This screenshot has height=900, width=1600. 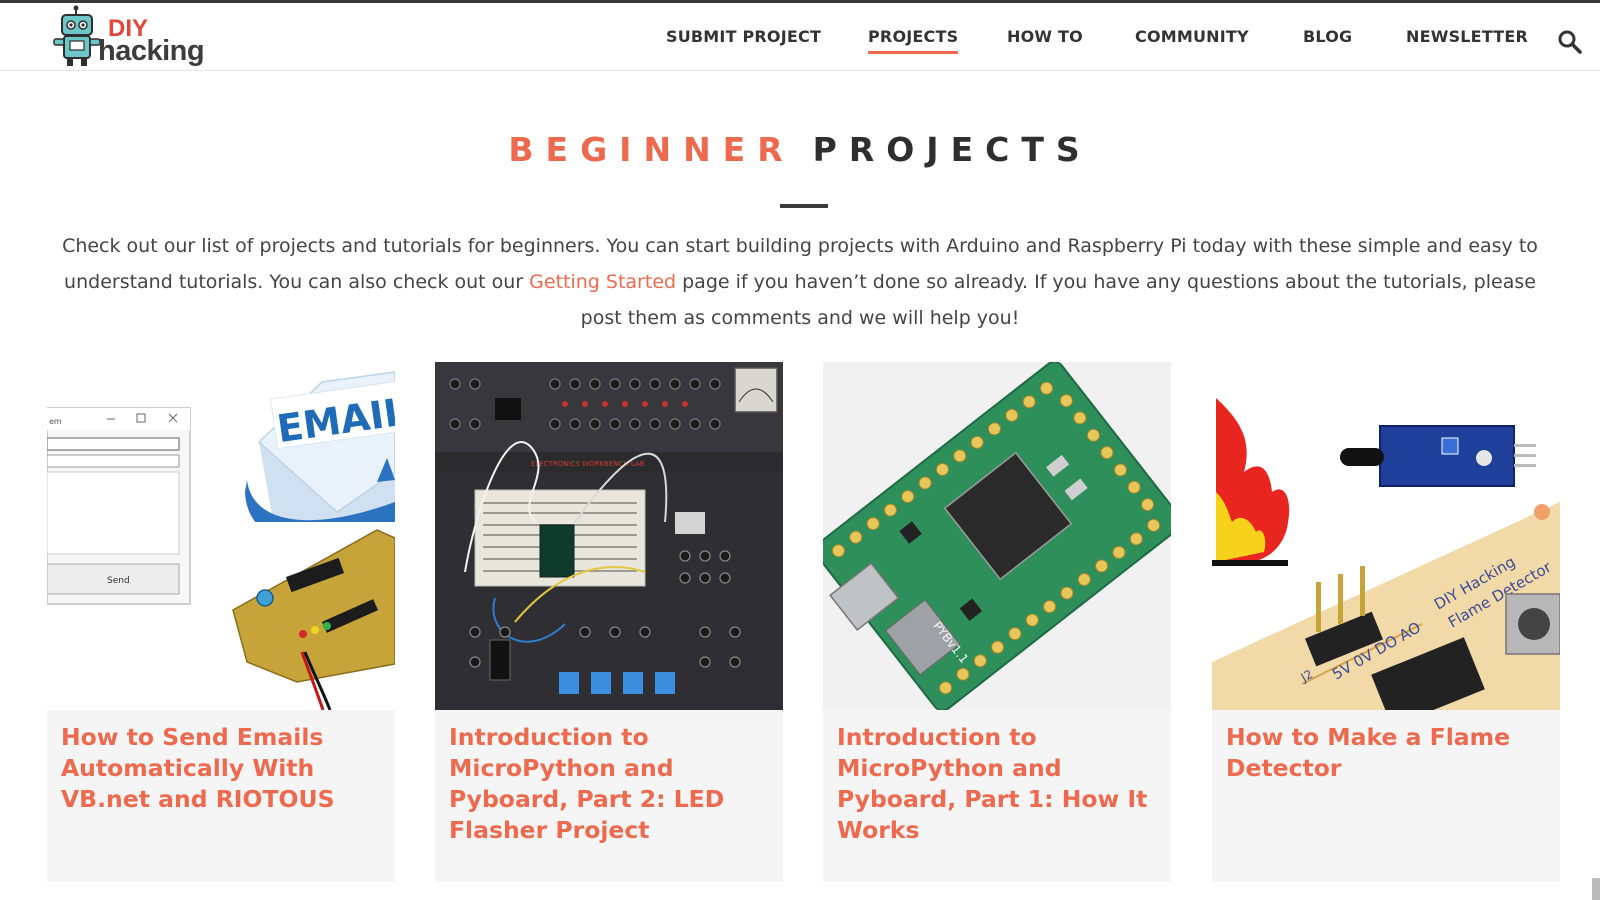 What do you see at coordinates (1596, 889) in the screenshot?
I see `scrollbar-thumb` at bounding box center [1596, 889].